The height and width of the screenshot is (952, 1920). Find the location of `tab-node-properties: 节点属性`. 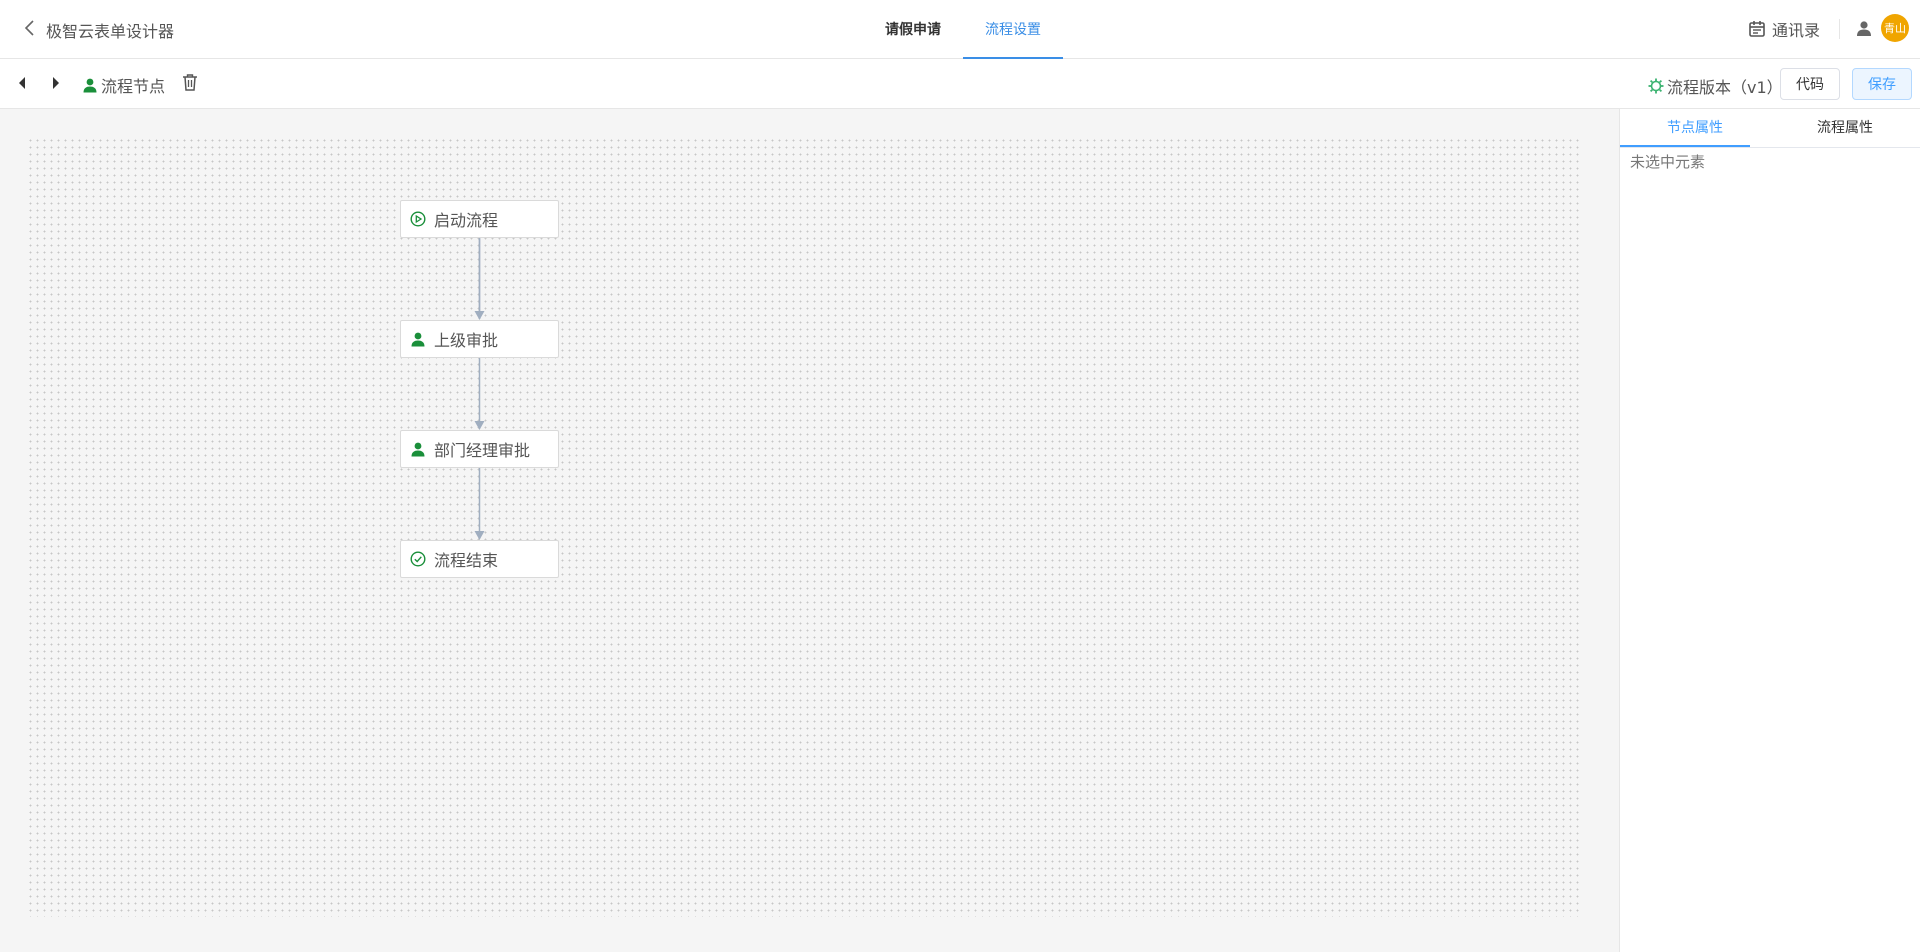

tab-node-properties: 节点属性 is located at coordinates (1695, 128).